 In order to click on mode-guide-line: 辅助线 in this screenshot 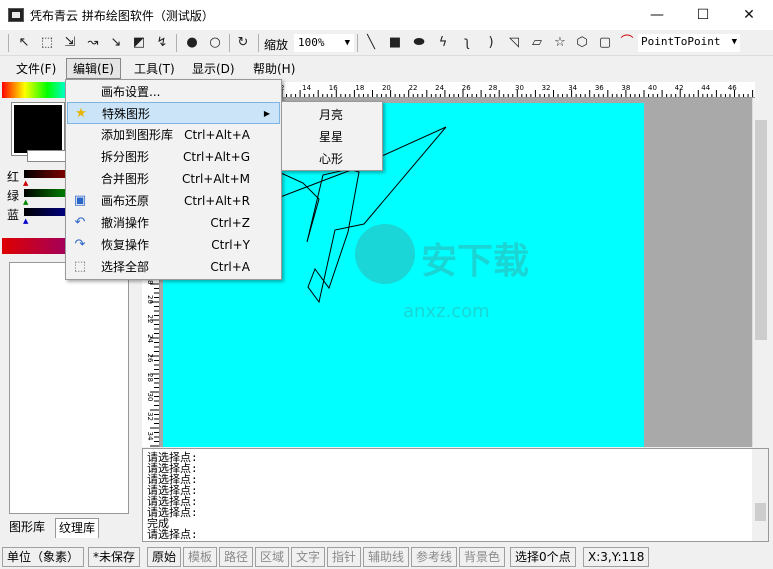, I will do `click(386, 557)`.